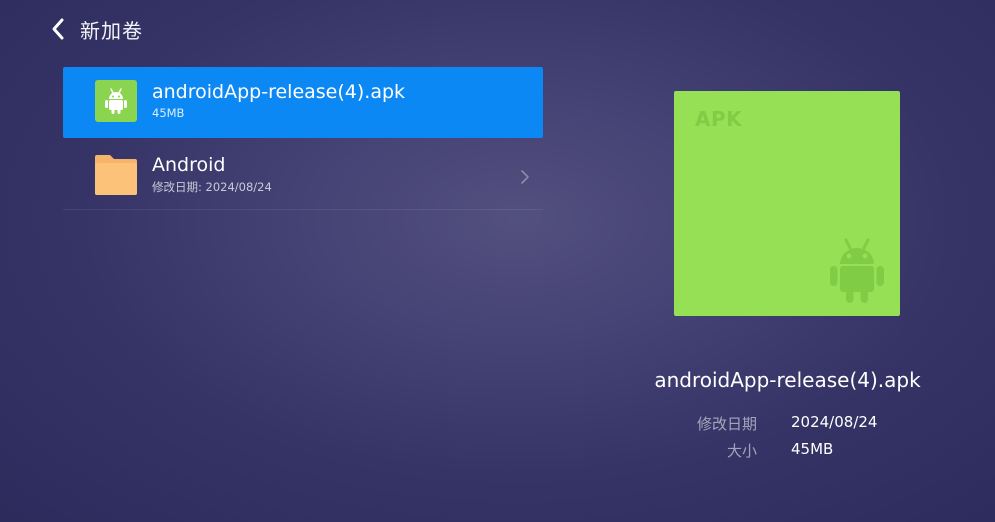  Describe the element at coordinates (787, 203) in the screenshot. I see `file-preview-card: APK` at that location.